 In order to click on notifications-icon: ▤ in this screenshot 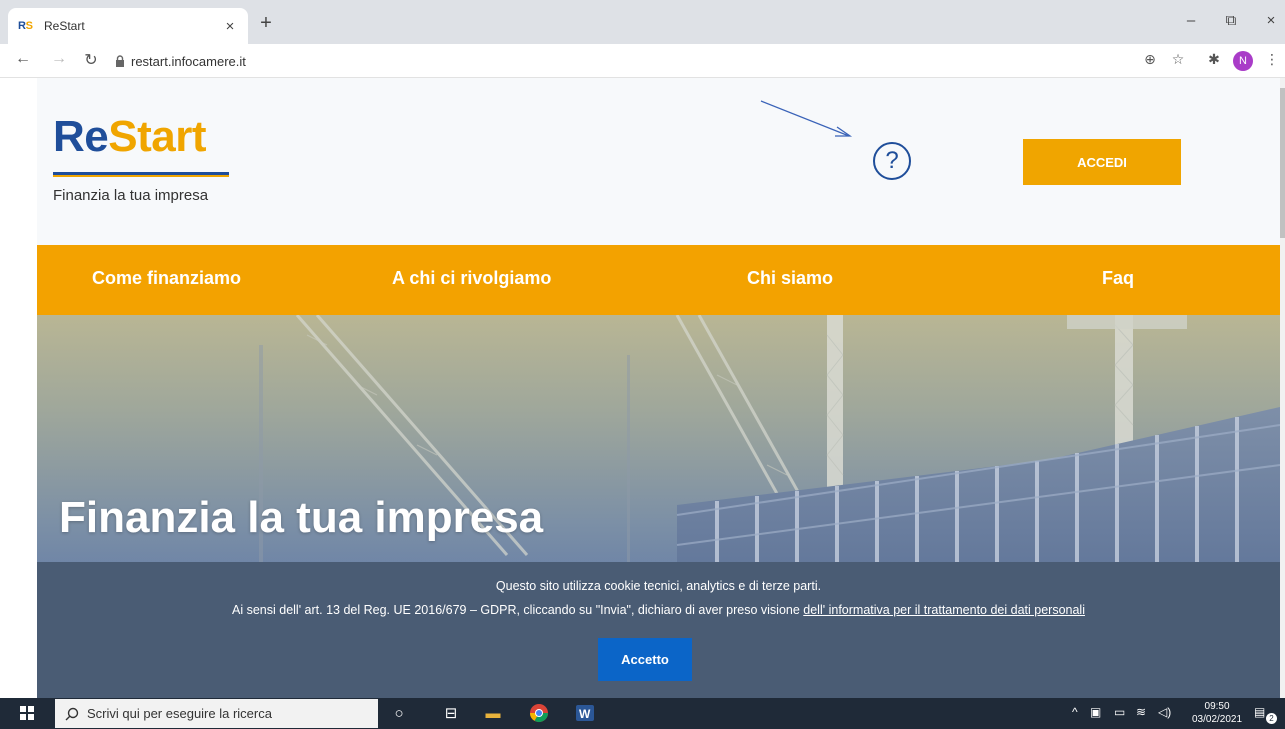, I will do `click(1259, 712)`.